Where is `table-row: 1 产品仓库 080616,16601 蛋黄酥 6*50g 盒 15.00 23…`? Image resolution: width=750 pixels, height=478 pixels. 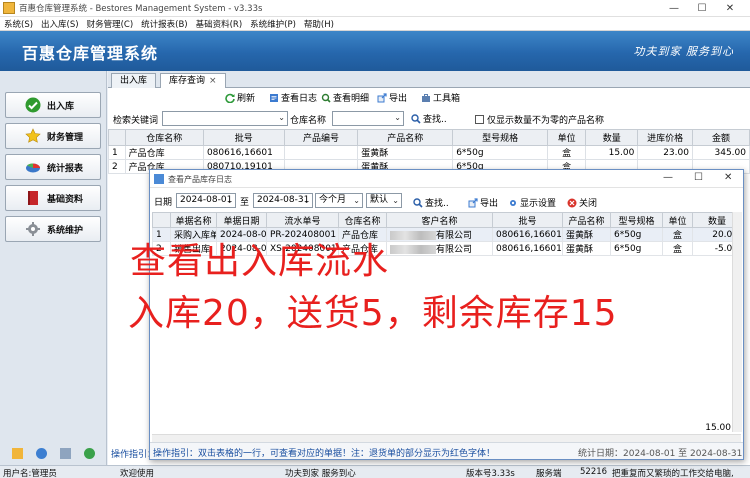
table-row: 1 产品仓库 080616,16601 蛋黄酥 6*50g 盒 15.00 23… is located at coordinates (429, 152).